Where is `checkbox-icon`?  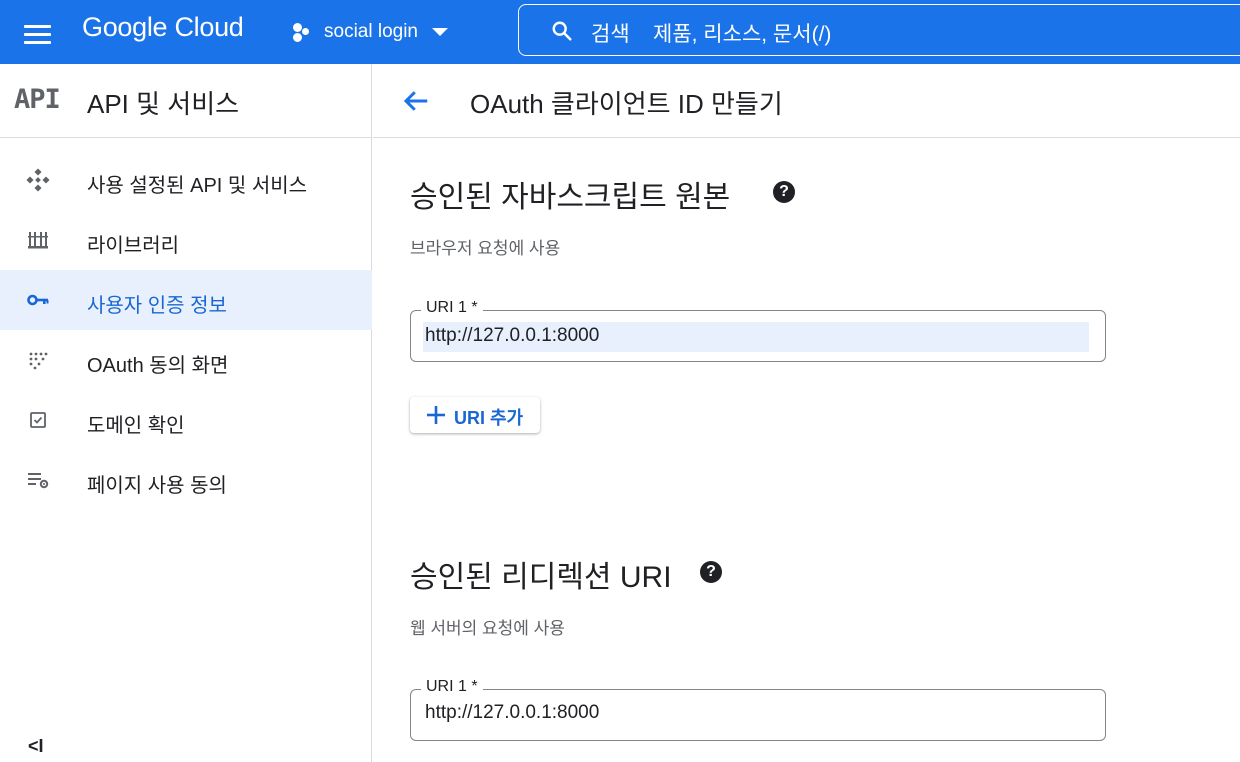 checkbox-icon is located at coordinates (38, 420).